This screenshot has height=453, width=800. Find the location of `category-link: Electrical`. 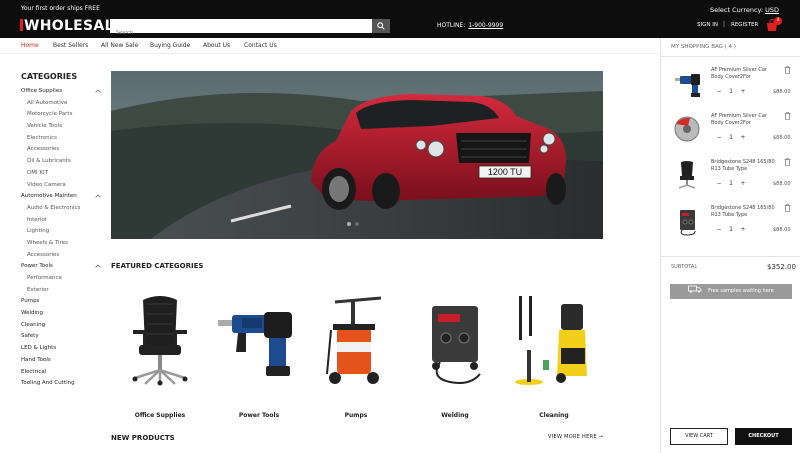

category-link: Electrical is located at coordinates (61, 373).